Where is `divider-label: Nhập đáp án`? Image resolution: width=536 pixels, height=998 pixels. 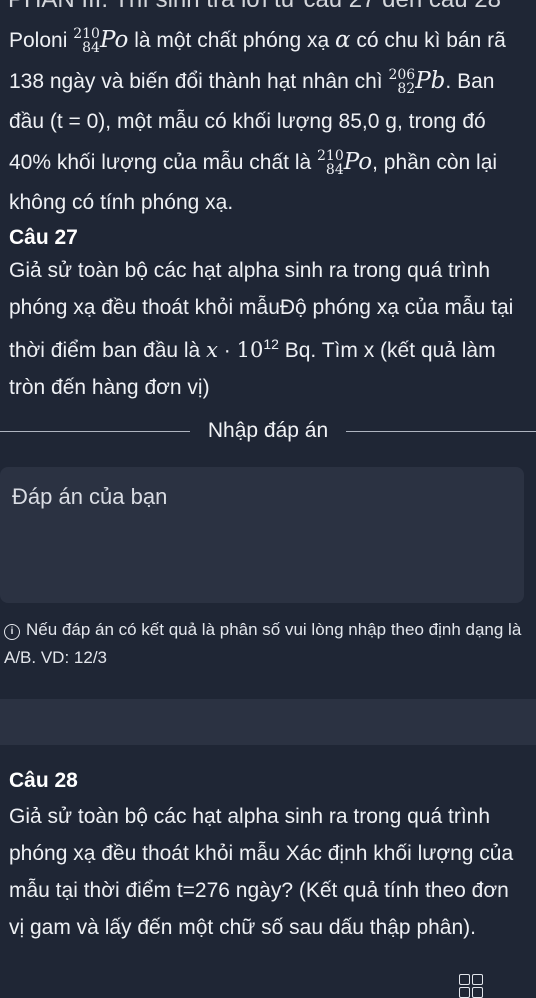 divider-label: Nhập đáp án is located at coordinates (268, 430).